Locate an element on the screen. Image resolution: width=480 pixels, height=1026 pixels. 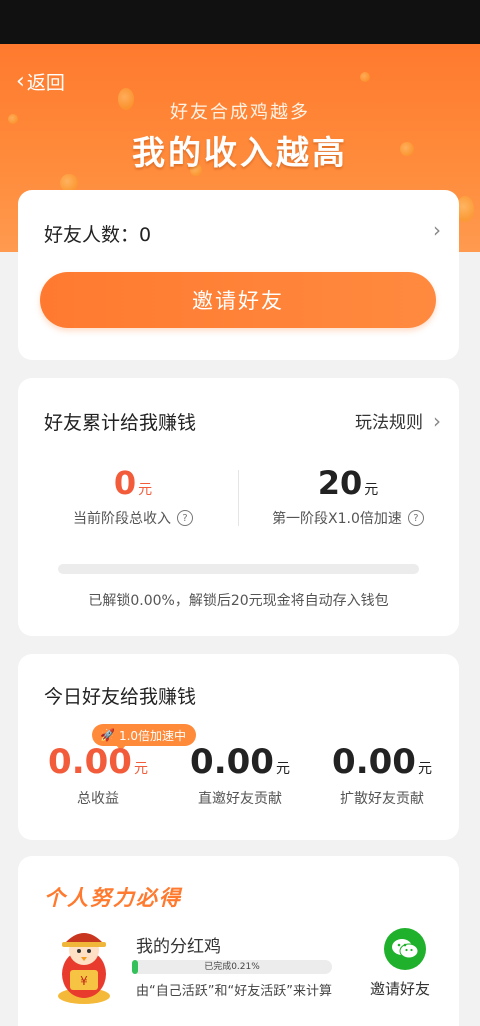
hero-title: 我的收入越高 is located at coordinates (240, 152).